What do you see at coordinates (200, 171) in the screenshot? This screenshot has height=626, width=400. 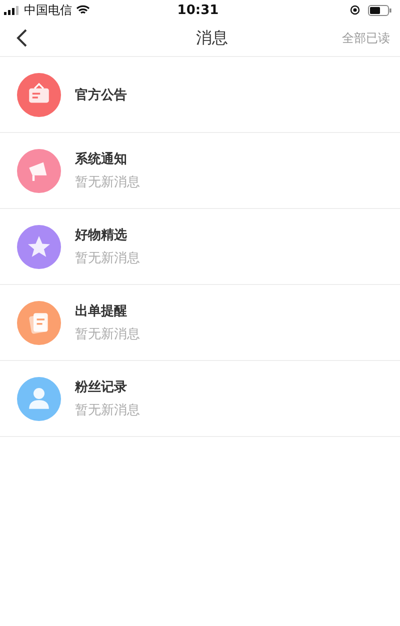 I see `message-category-item: 系统通知 暂无新消息` at bounding box center [200, 171].